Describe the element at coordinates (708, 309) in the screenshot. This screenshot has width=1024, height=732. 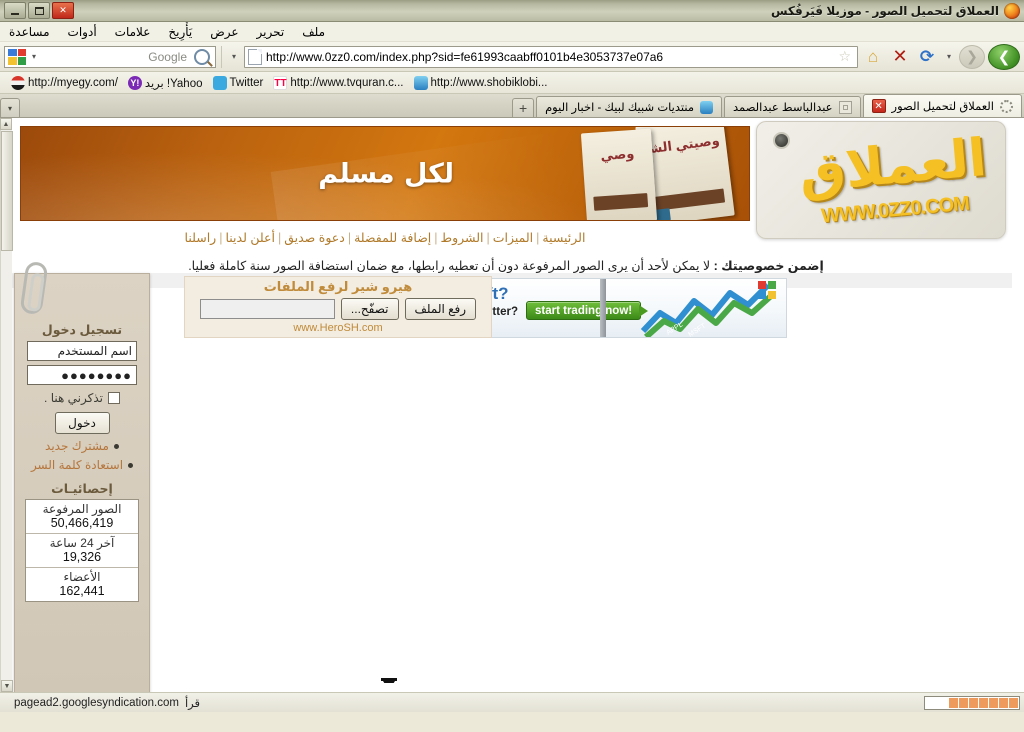
I see `stock-chart-icon: APPL MSFT` at that location.